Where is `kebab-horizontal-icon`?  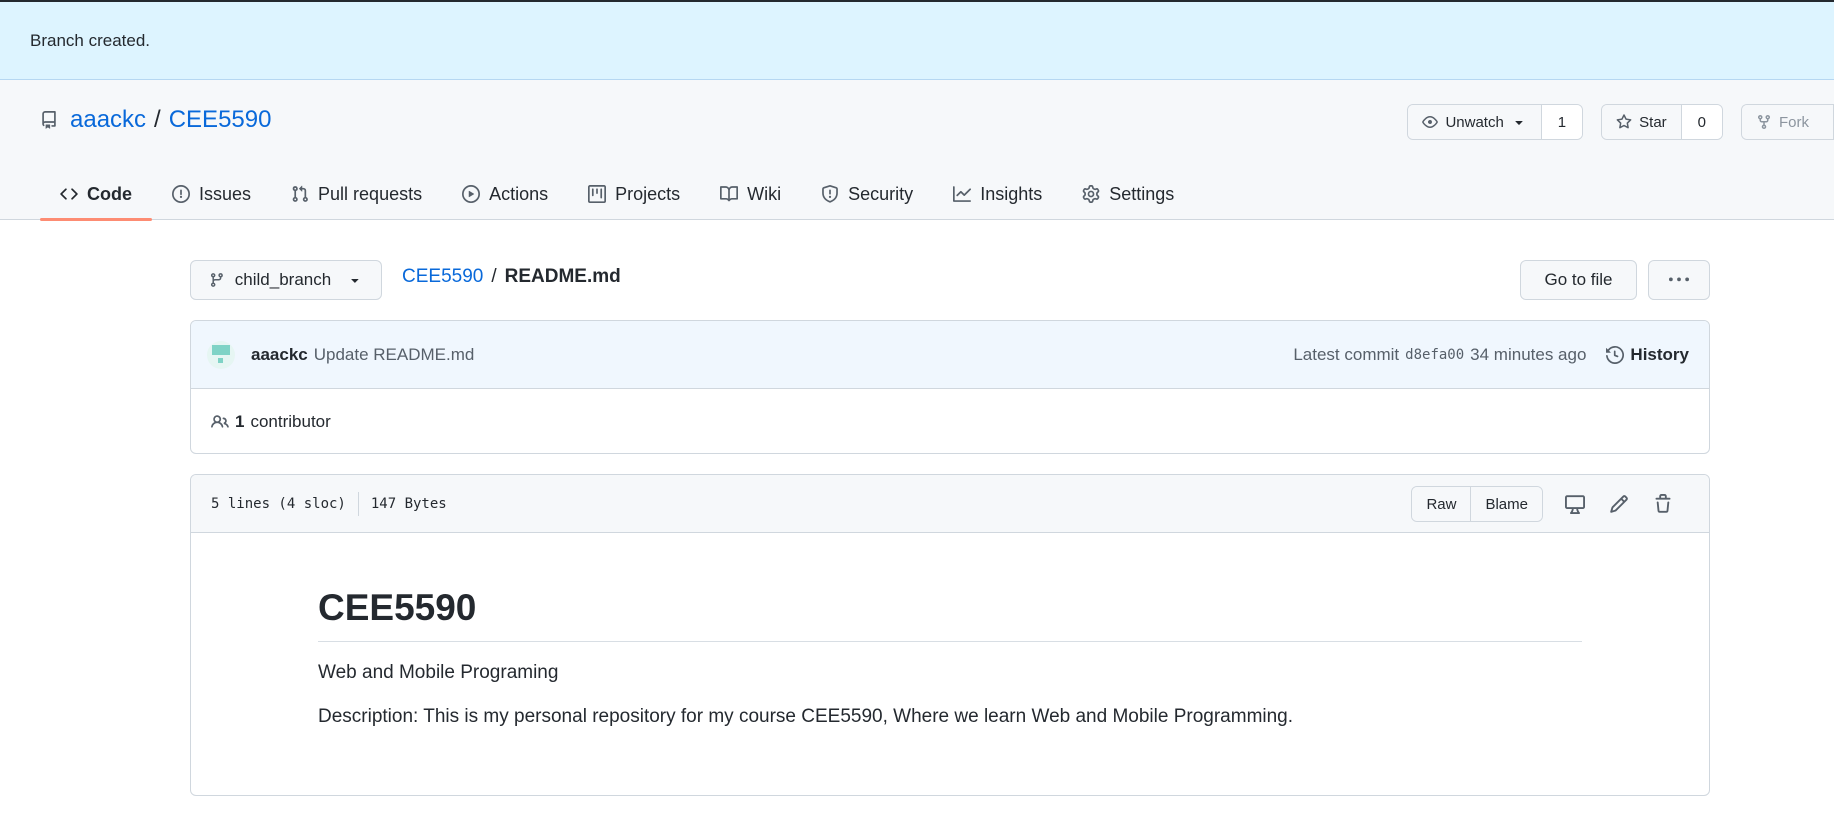 kebab-horizontal-icon is located at coordinates (1679, 279).